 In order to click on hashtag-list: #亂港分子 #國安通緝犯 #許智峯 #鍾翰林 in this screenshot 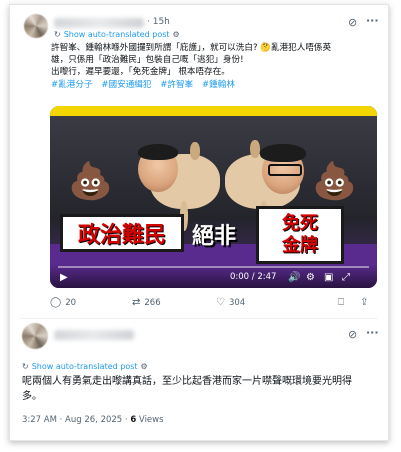, I will do `click(146, 84)`.